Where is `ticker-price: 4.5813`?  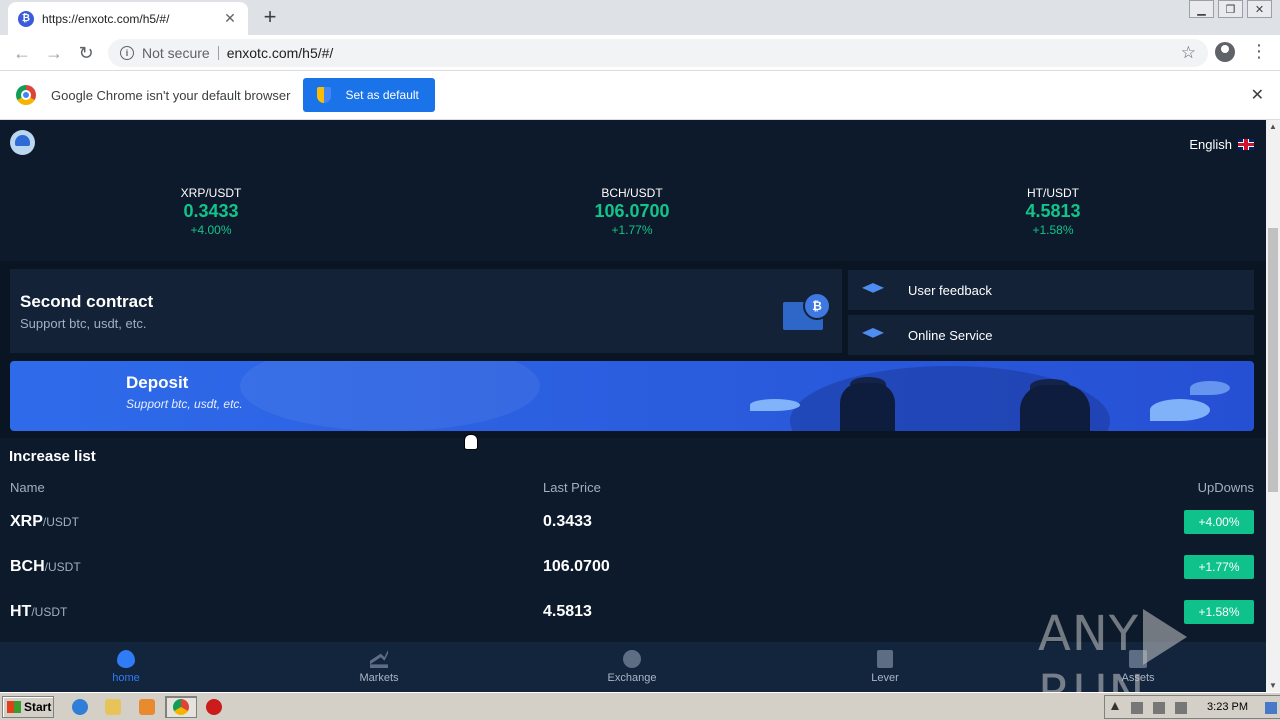 ticker-price: 4.5813 is located at coordinates (1053, 211).